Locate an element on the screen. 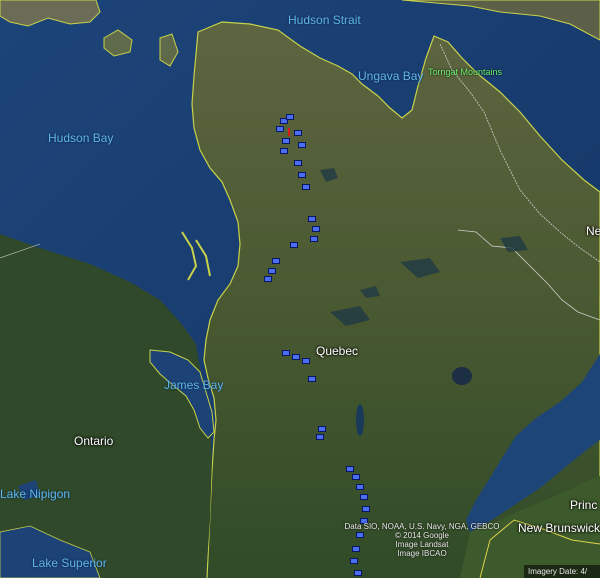  attribution-copyright: © 2014 Google is located at coordinates (422, 535).